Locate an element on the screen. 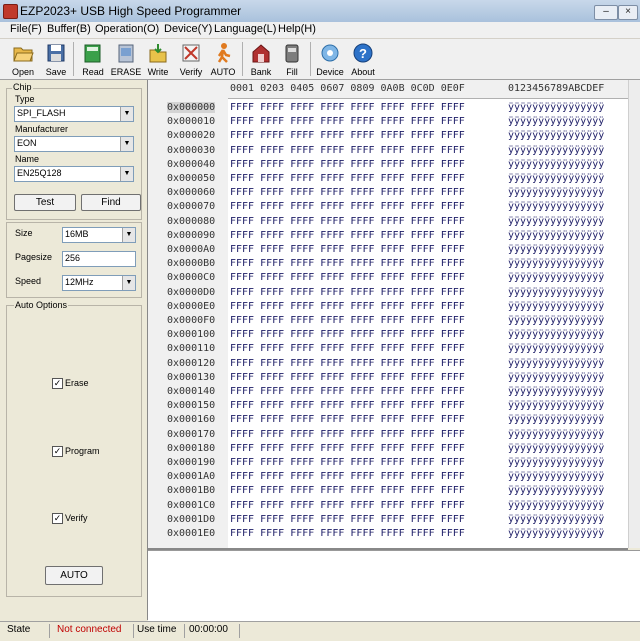 This screenshot has height=641, width=640. read-button: Read is located at coordinates (93, 59).